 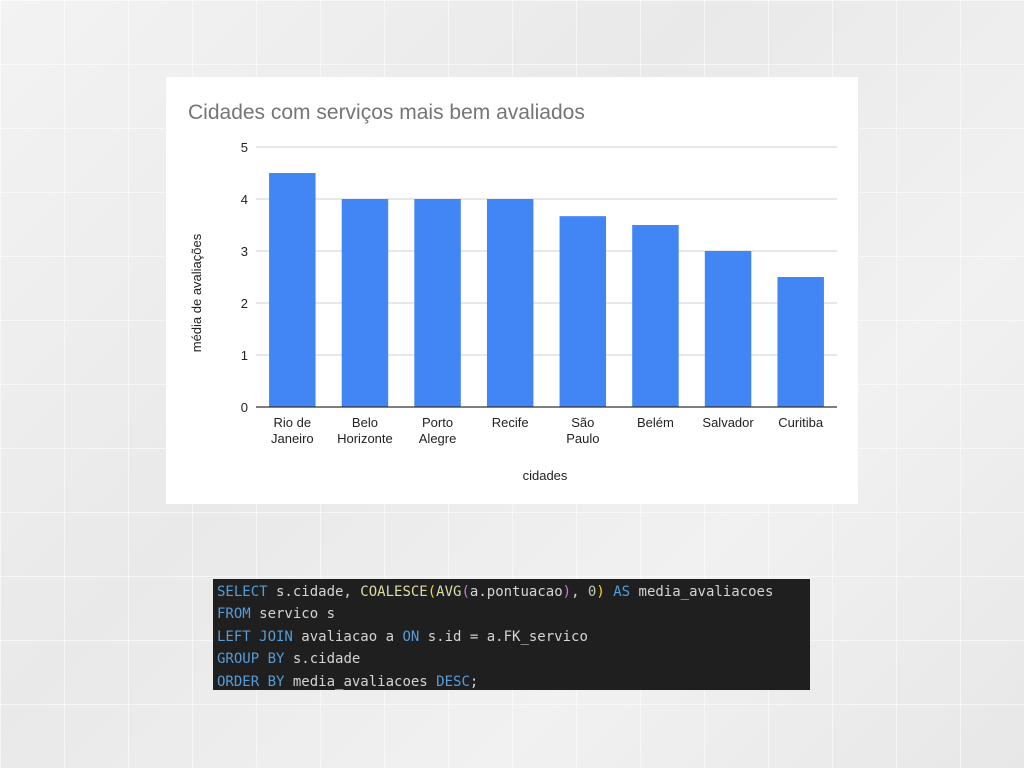 I want to click on code-token: ORDER BY, so click(x=251, y=681).